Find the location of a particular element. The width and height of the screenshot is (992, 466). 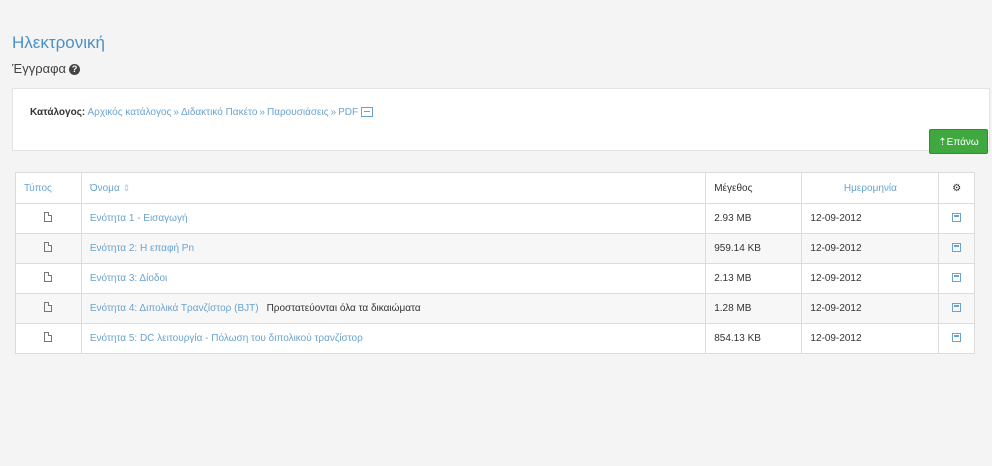

breadcrumb-item-presentations: Παρουσιάσεις is located at coordinates (298, 112).